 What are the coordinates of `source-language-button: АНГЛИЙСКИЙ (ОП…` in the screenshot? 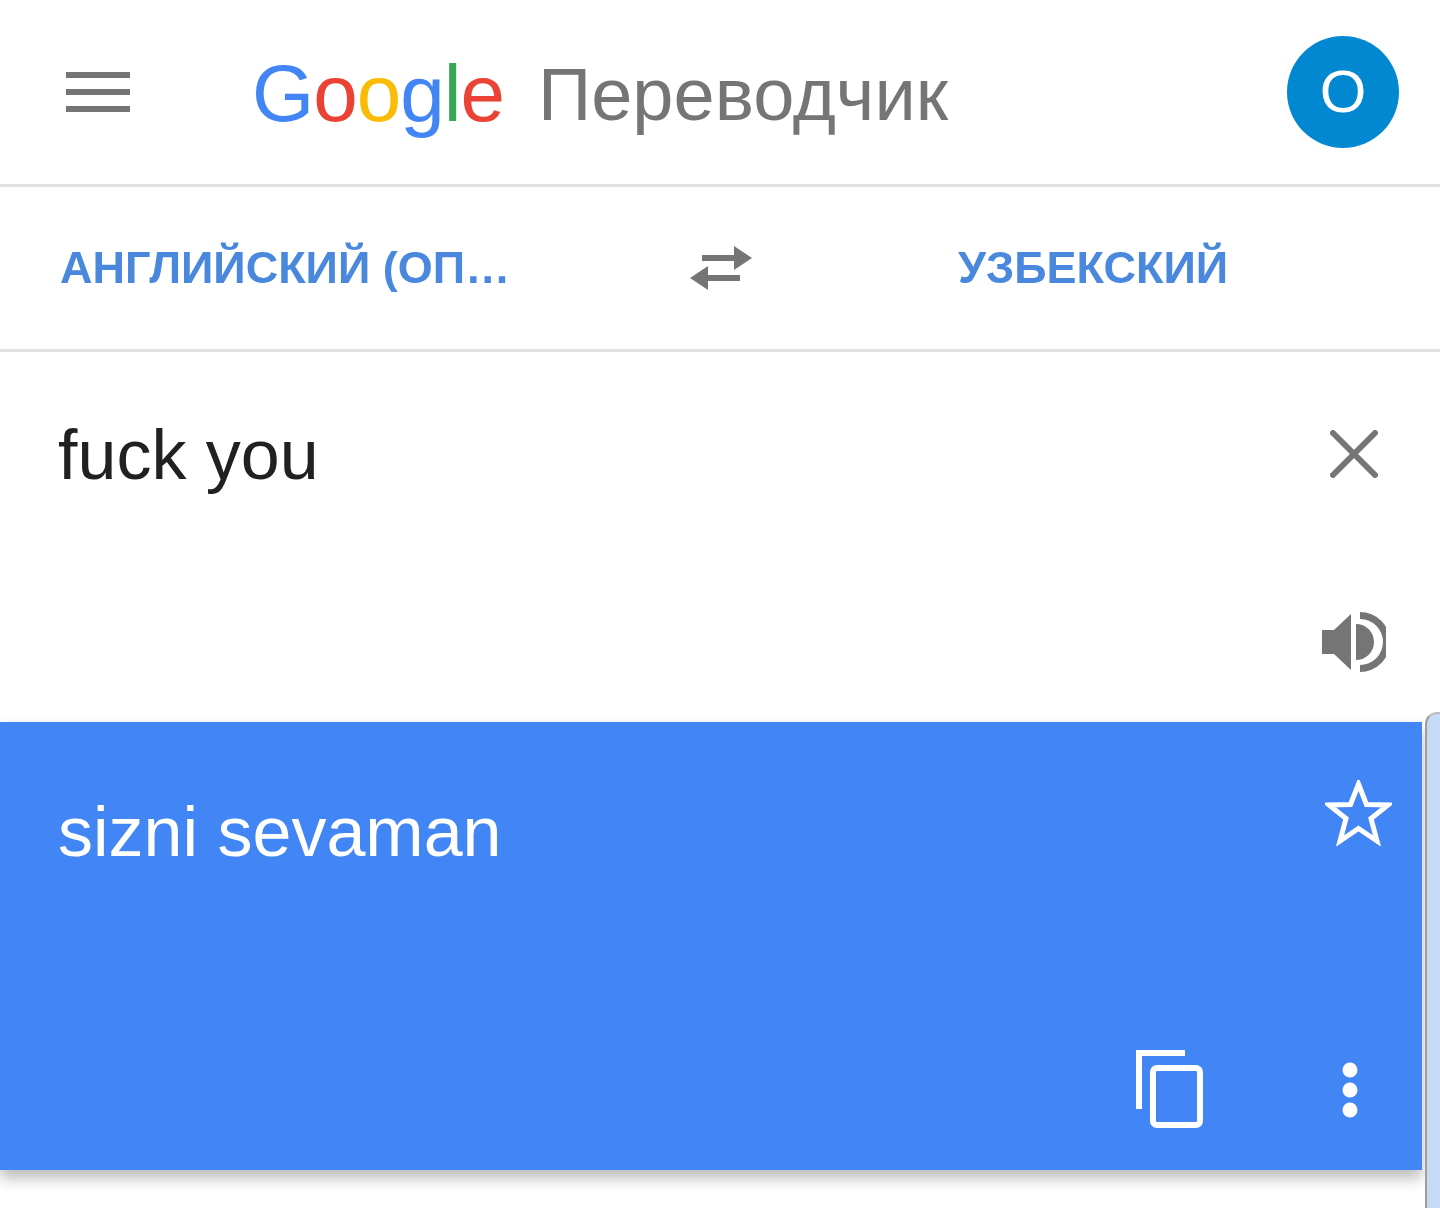 It's located at (375, 268).